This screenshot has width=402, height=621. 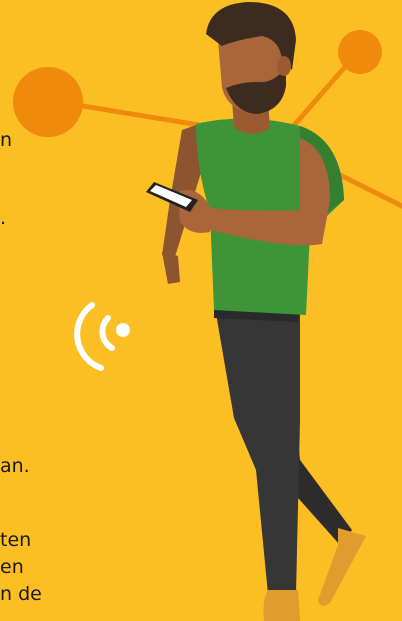 What do you see at coordinates (284, 66) in the screenshot?
I see `ear` at bounding box center [284, 66].